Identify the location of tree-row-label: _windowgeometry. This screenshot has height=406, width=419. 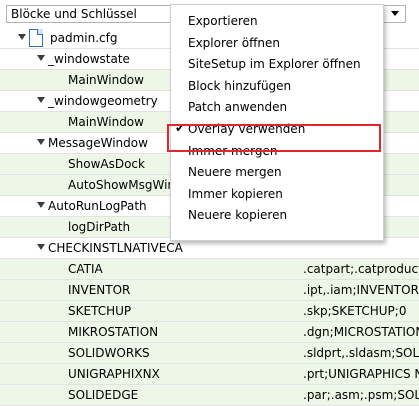
(103, 101).